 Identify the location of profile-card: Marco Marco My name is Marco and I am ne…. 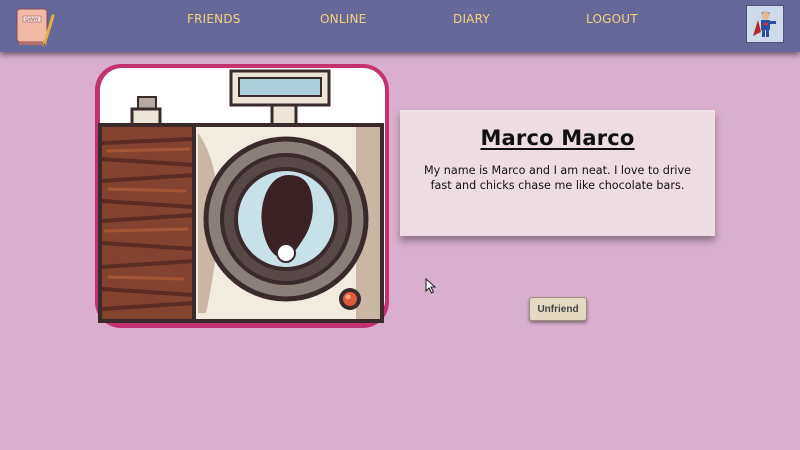
(557, 173).